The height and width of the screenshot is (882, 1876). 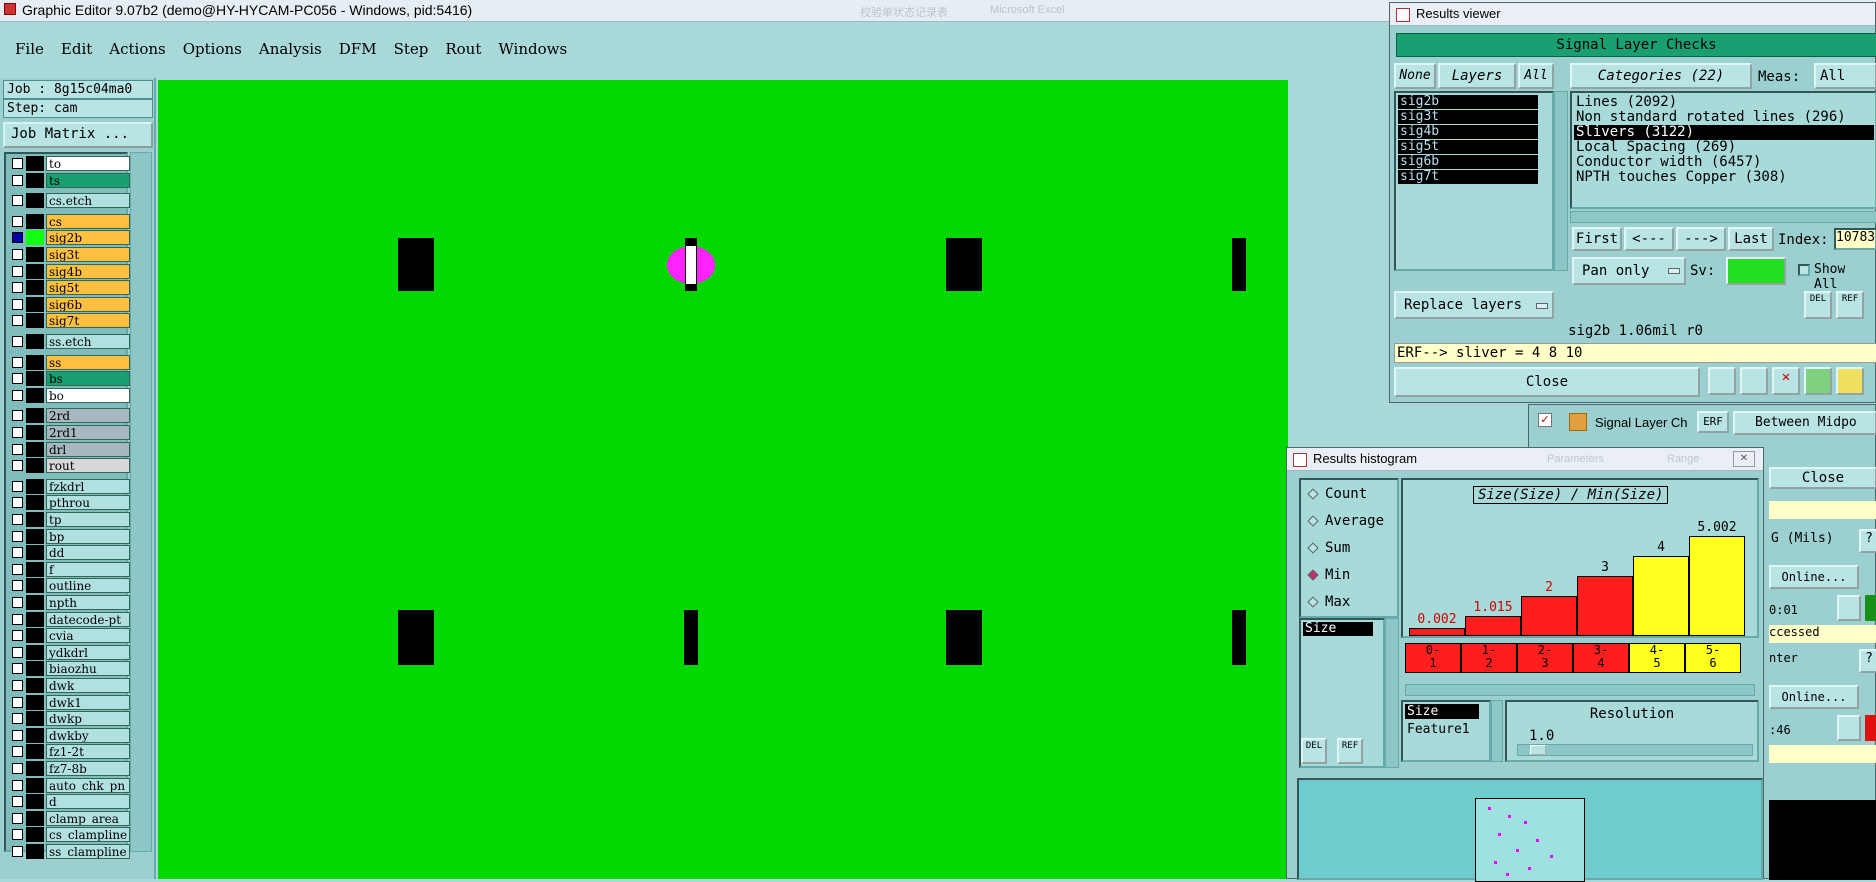 What do you see at coordinates (1561, 181) in the screenshot?
I see `rv-layer-scrollbar` at bounding box center [1561, 181].